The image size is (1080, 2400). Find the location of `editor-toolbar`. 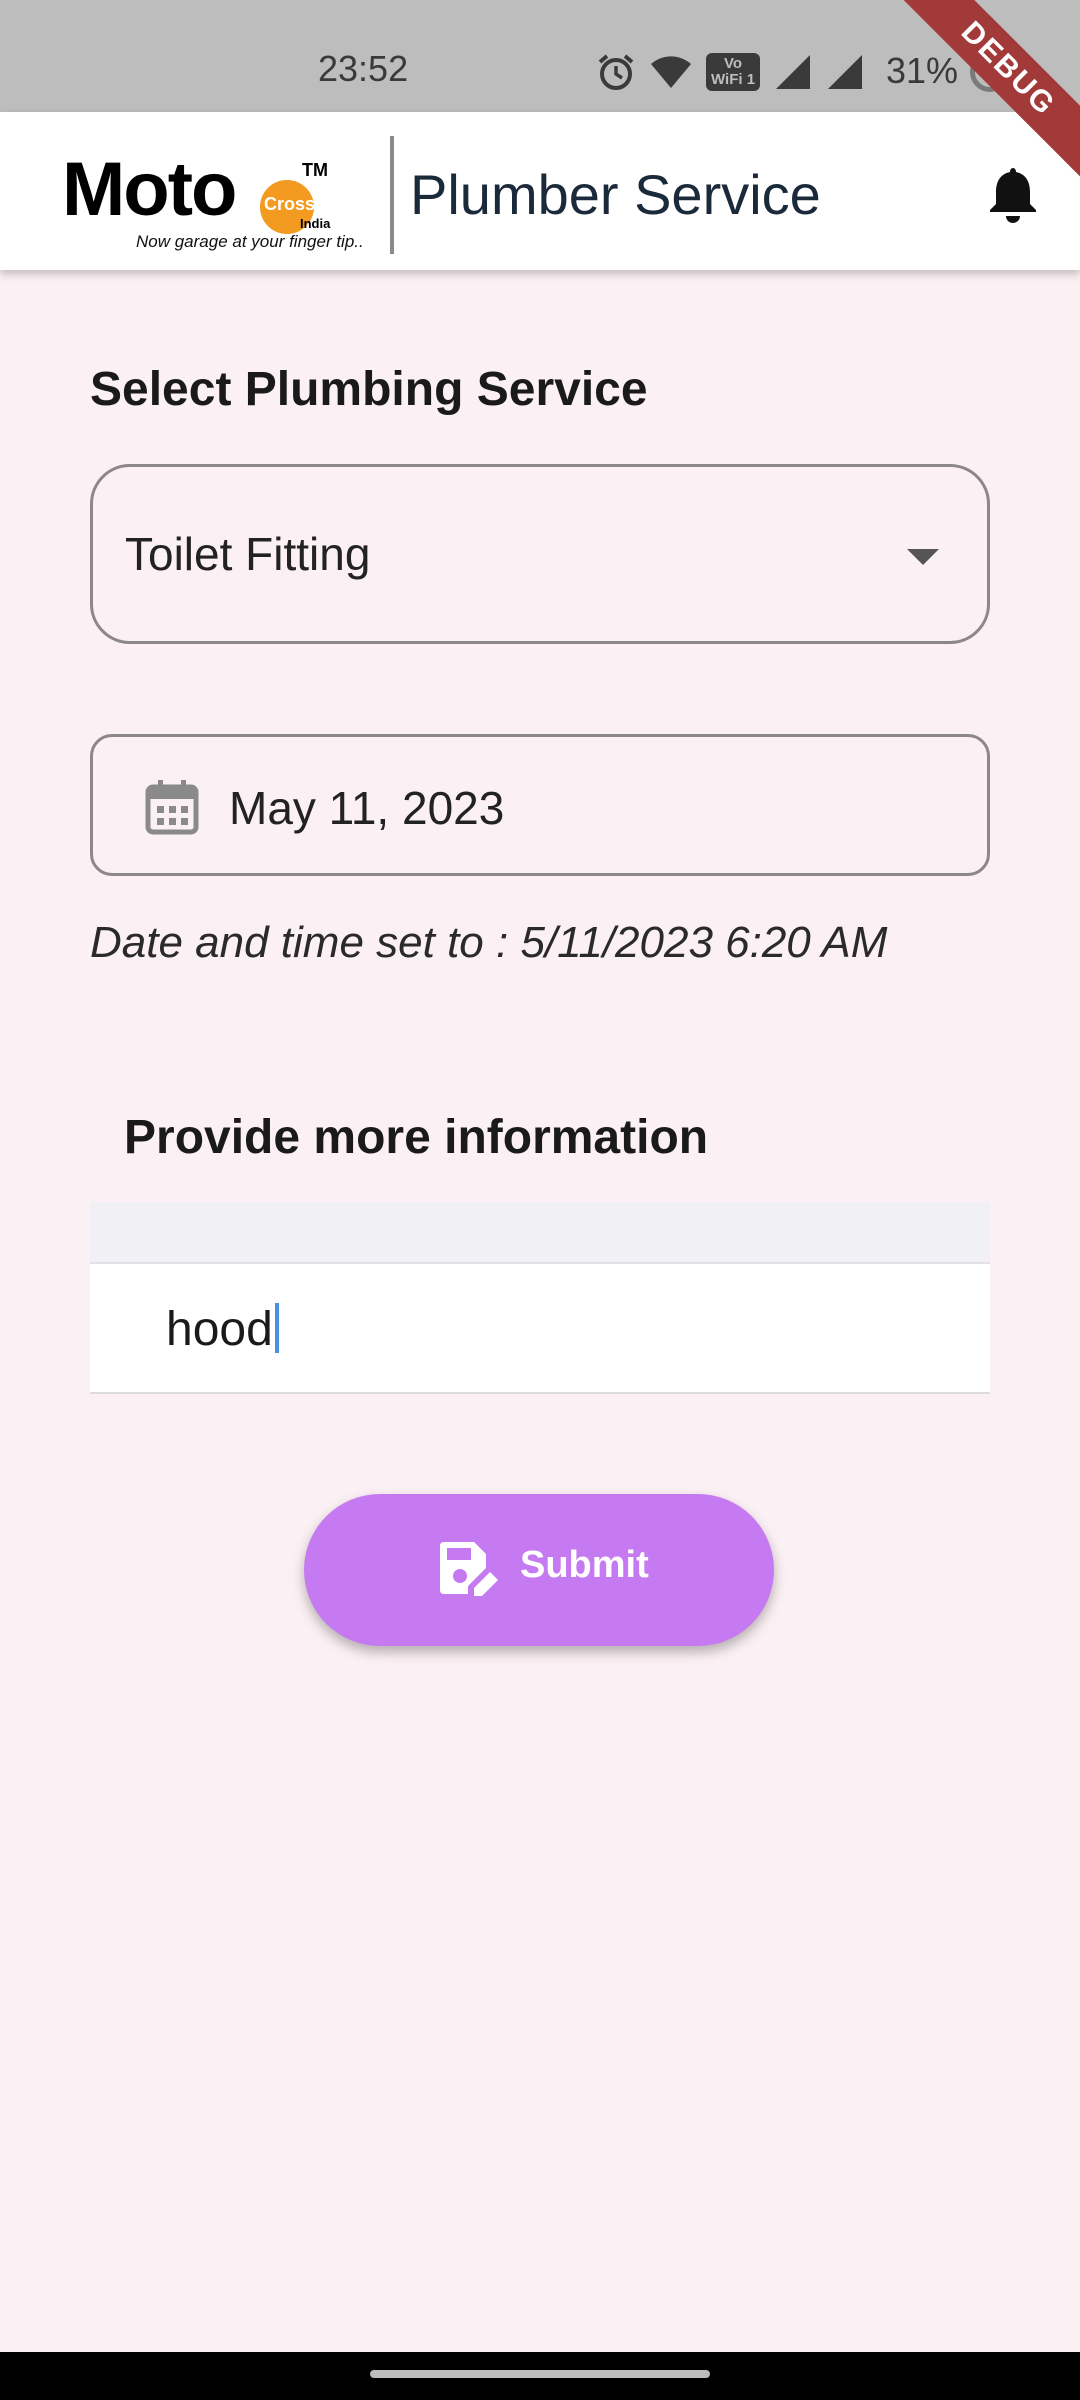

editor-toolbar is located at coordinates (540, 1233).